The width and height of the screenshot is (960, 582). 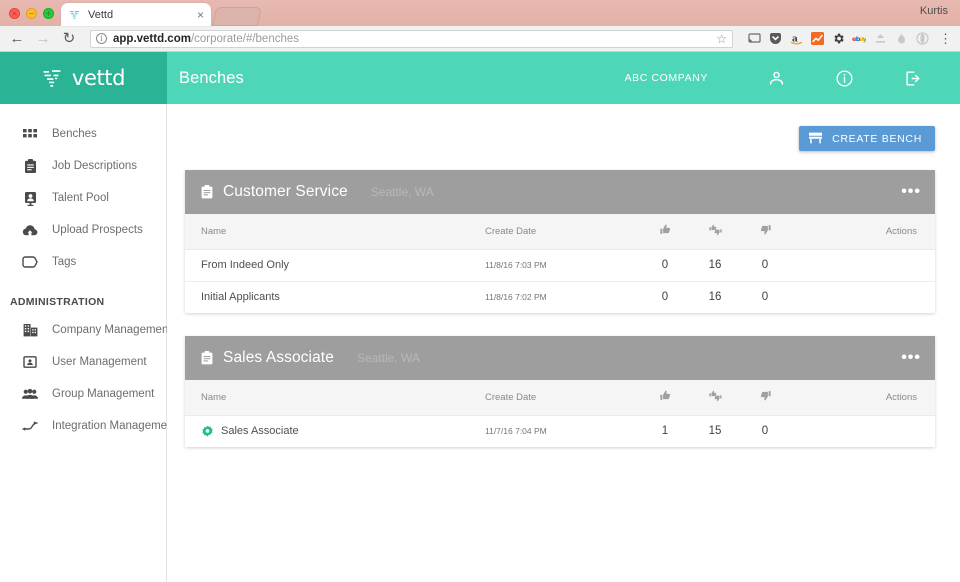 I want to click on tab-strip: × − + Vettd × Kurtis, so click(x=480, y=13).